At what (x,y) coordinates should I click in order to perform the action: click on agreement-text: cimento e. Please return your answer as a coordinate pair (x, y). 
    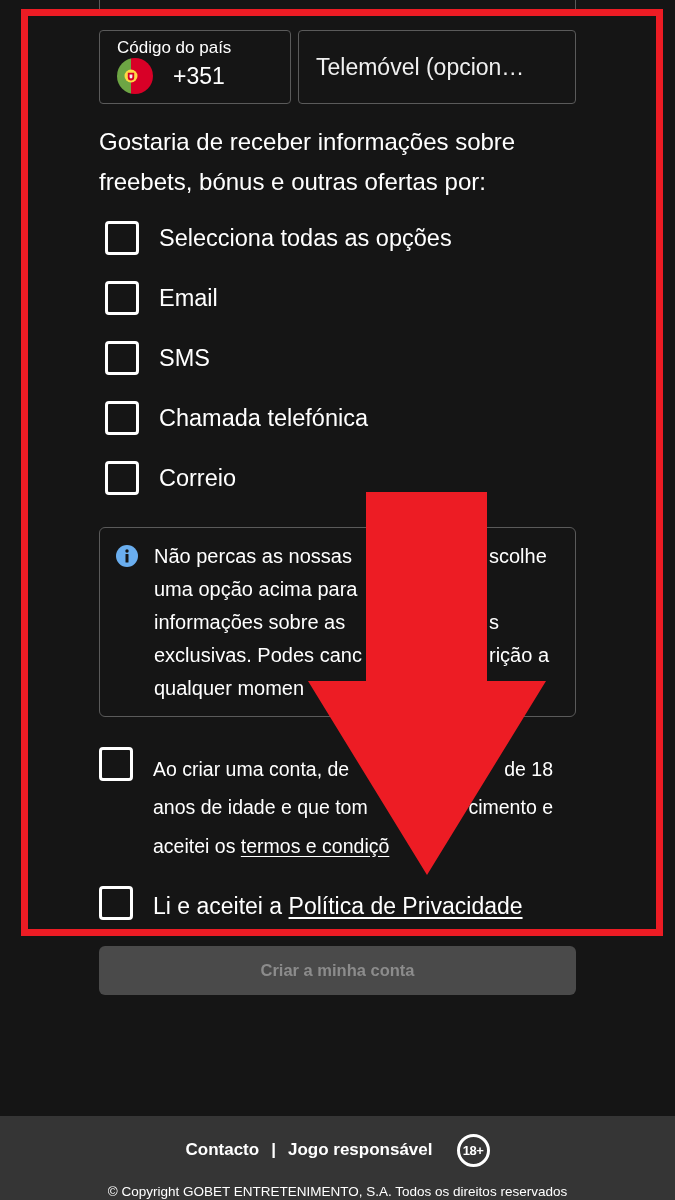
    Looking at the image, I should click on (510, 808).